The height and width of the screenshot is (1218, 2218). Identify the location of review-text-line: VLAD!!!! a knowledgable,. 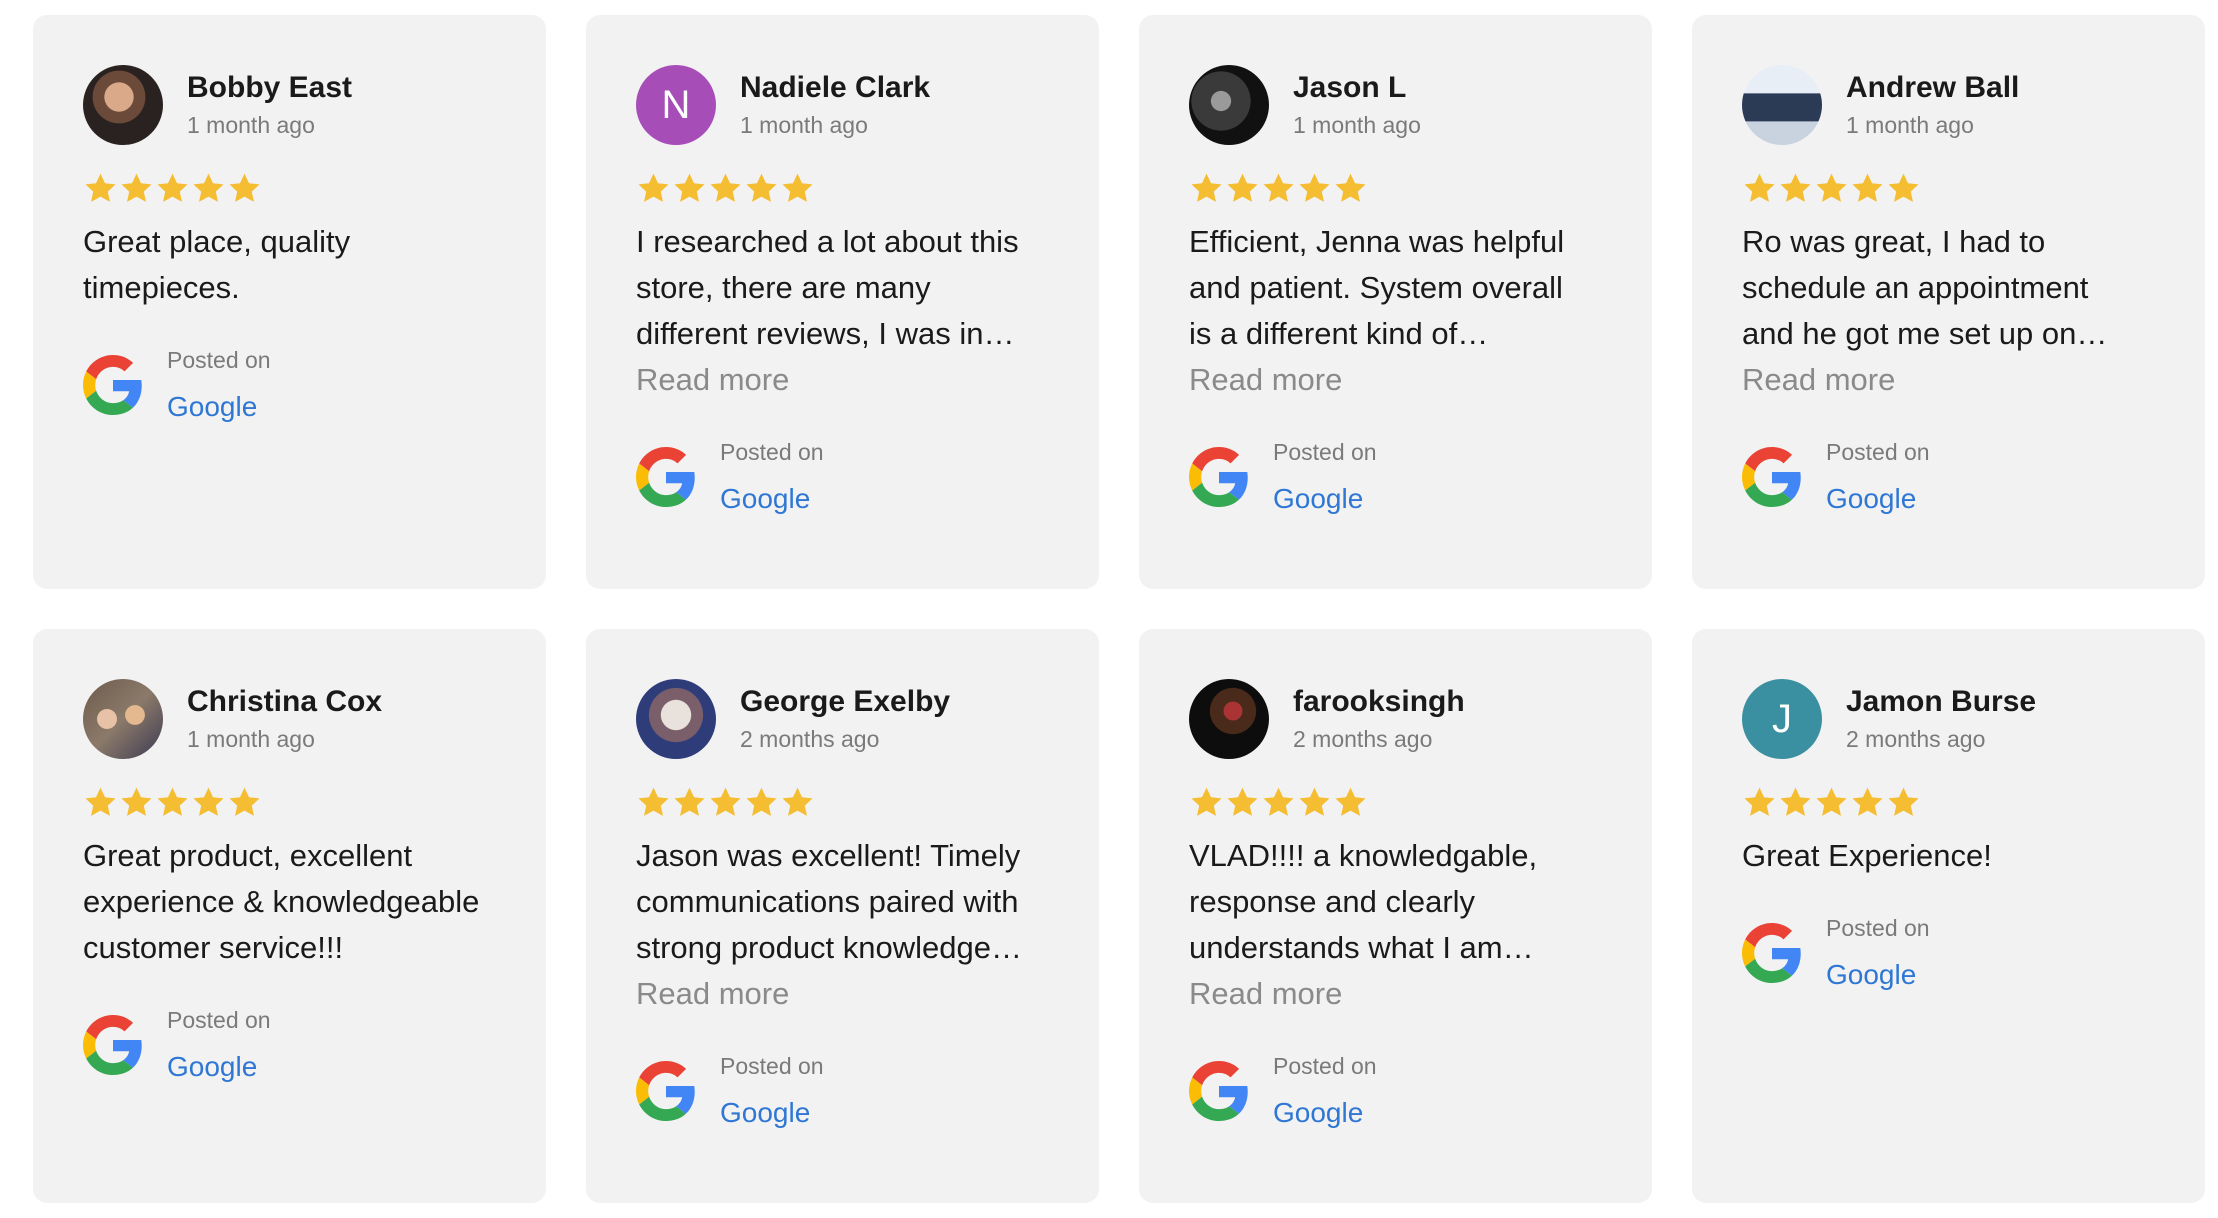
(1363, 855).